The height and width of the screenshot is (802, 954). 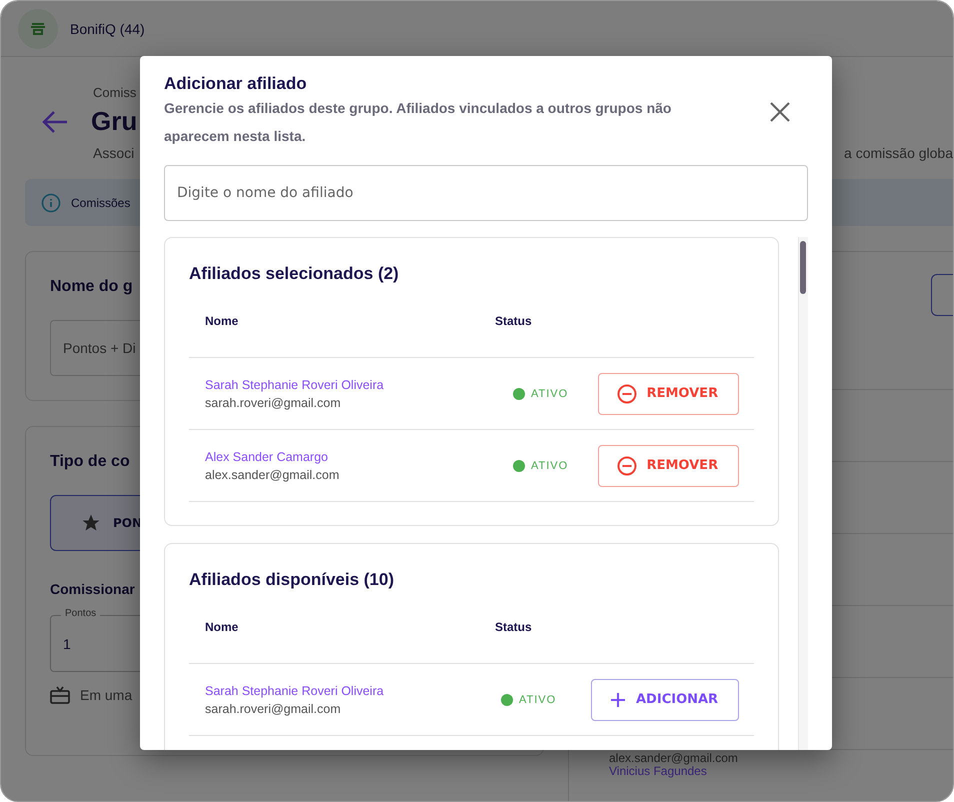 I want to click on scrollbar-thumb, so click(x=803, y=267).